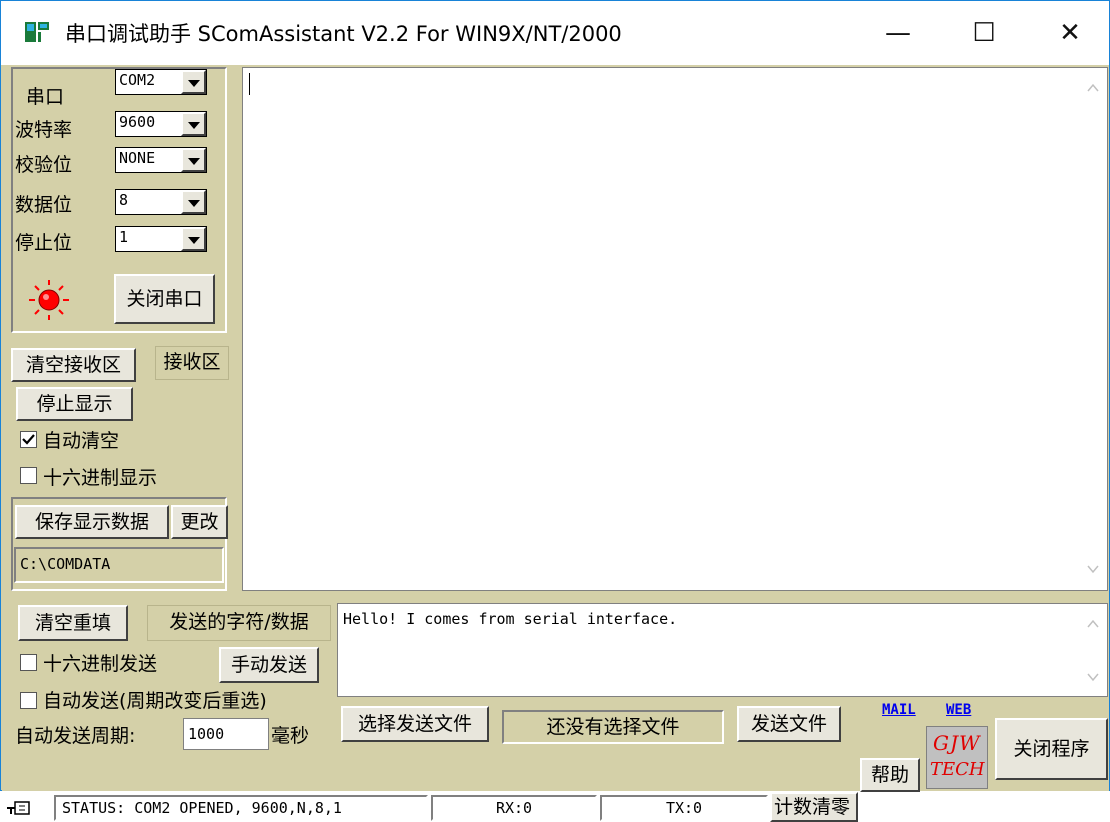  What do you see at coordinates (789, 724) in the screenshot?
I see `send-file-button: 发送文件` at bounding box center [789, 724].